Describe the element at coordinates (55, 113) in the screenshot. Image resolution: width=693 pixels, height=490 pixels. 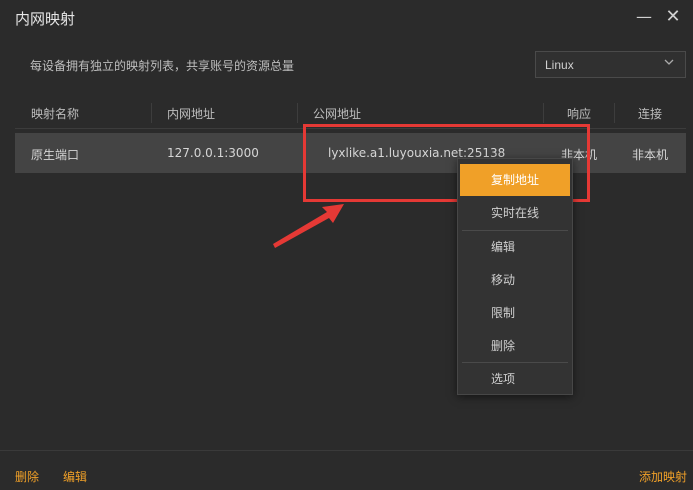
I see `column-header-name: 映射名称` at that location.